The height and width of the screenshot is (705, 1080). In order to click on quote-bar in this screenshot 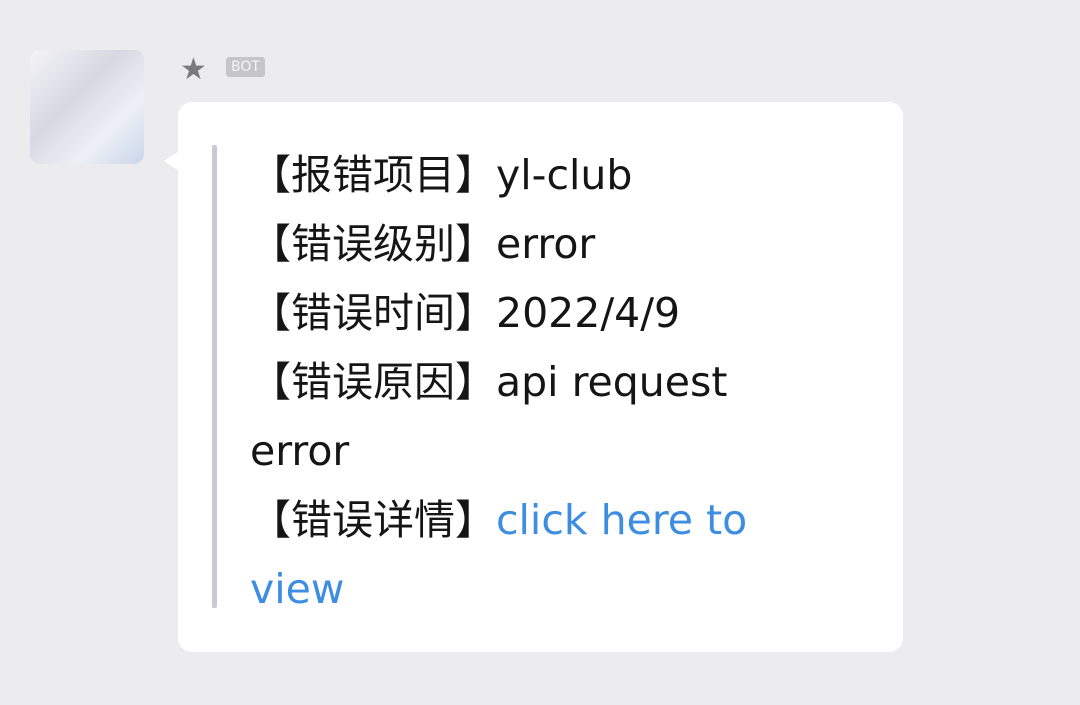, I will do `click(214, 376)`.